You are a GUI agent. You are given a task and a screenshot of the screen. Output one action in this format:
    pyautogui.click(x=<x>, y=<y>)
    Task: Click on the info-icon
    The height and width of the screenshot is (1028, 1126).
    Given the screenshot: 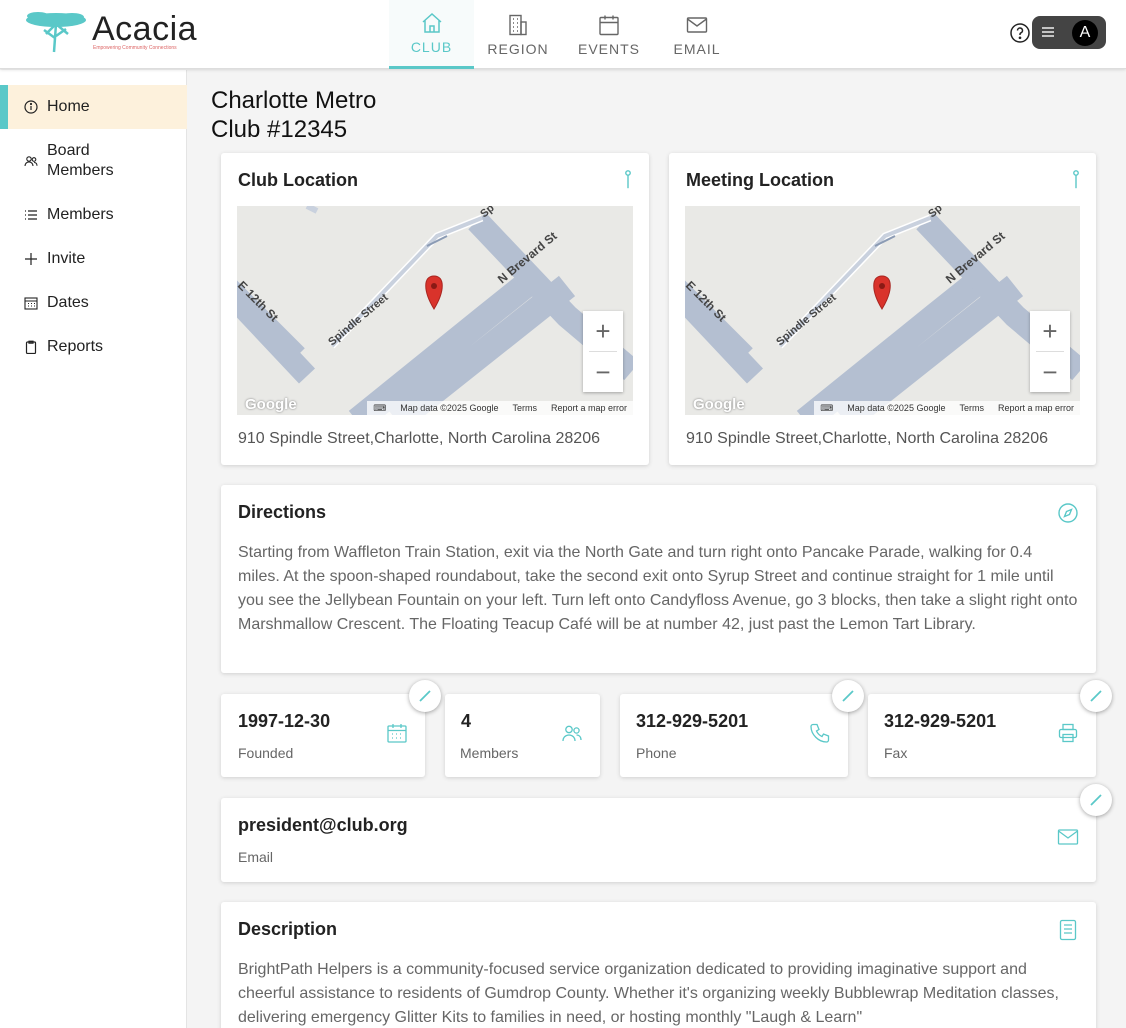 What is the action you would take?
    pyautogui.click(x=31, y=107)
    